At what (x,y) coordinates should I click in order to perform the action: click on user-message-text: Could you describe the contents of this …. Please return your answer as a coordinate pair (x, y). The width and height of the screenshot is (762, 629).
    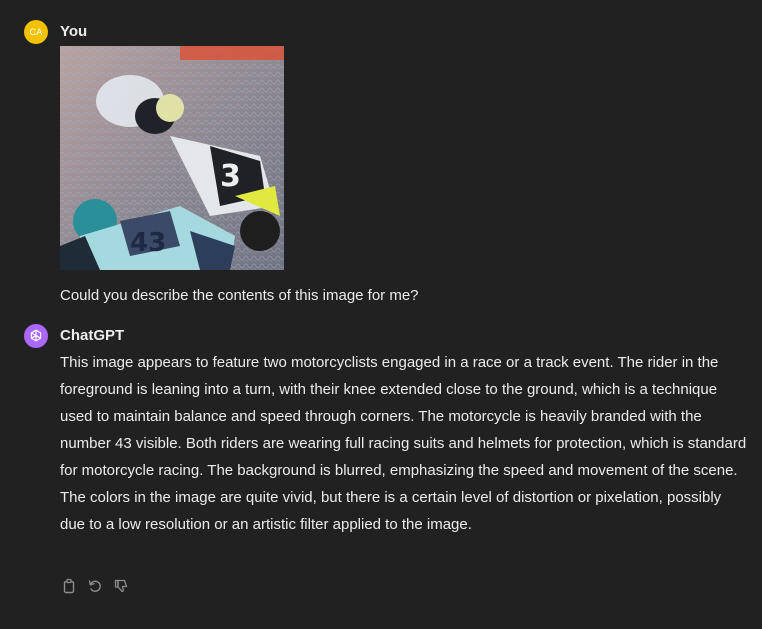
    Looking at the image, I should click on (239, 295).